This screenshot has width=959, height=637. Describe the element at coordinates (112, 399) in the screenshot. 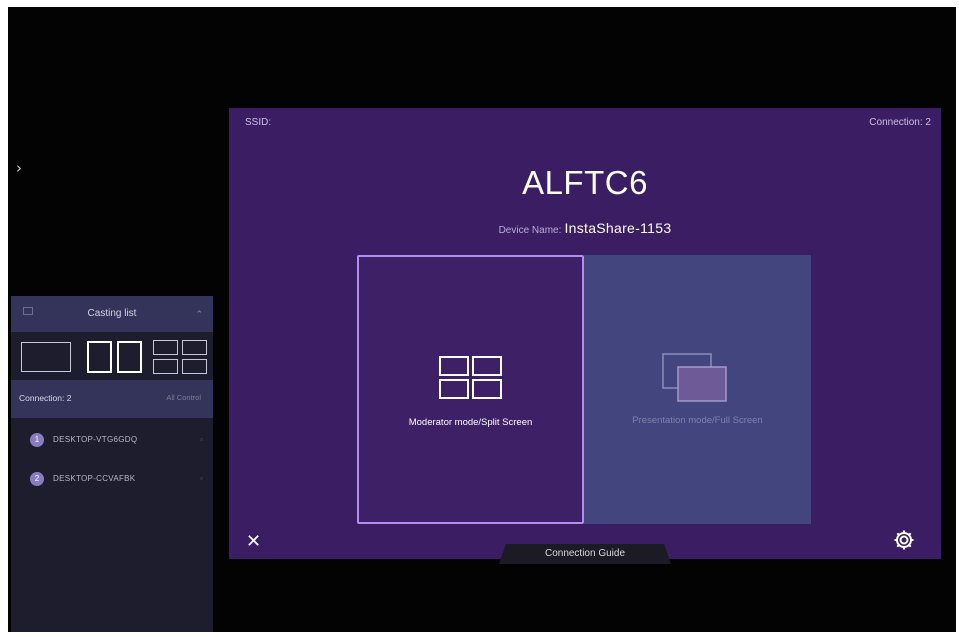

I see `connection-row: Connection: 2 All Control` at that location.